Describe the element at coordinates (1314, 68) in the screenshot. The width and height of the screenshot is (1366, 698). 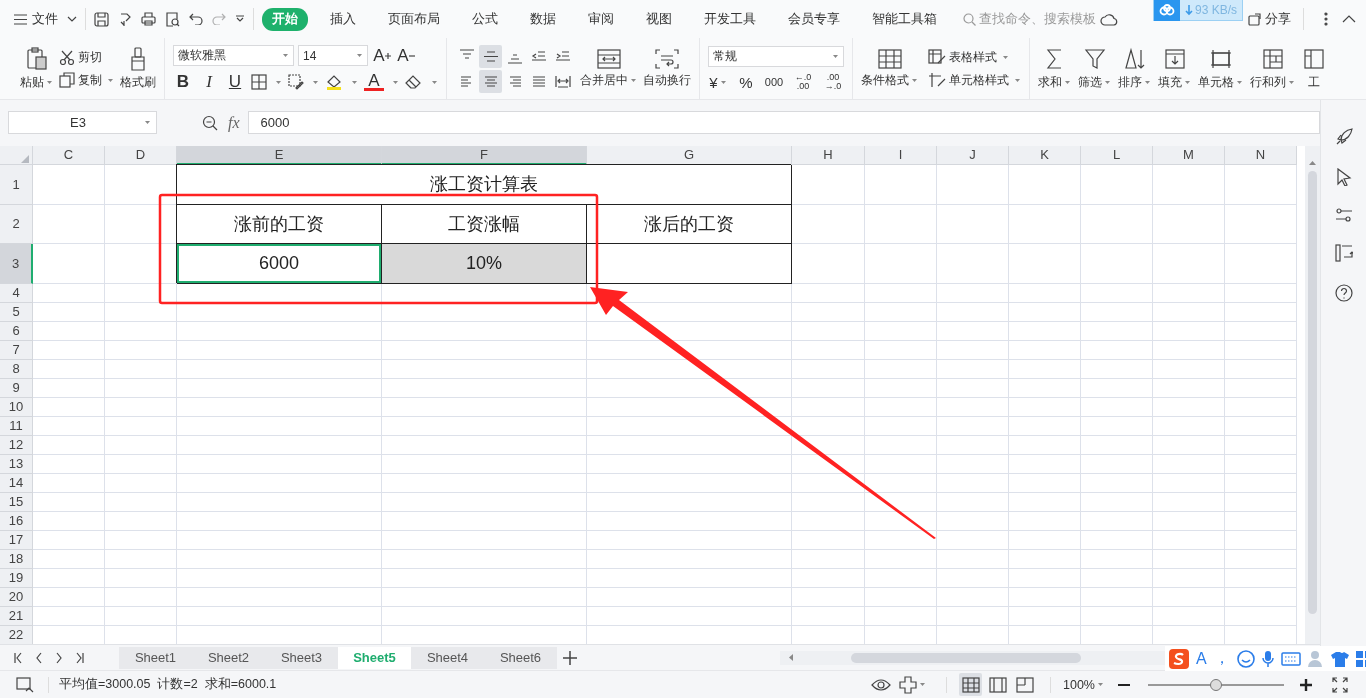
I see `worksheet-button: 工` at that location.